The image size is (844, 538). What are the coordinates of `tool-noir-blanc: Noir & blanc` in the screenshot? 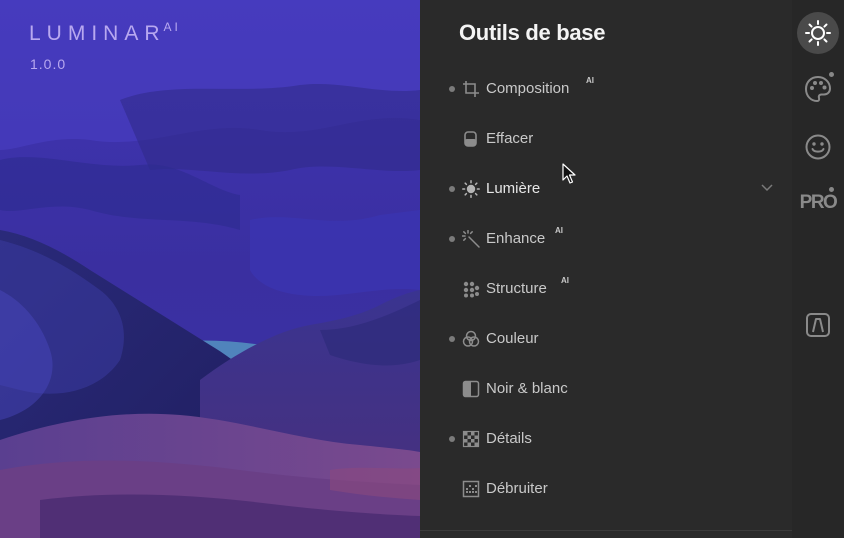 It's located at (606, 389).